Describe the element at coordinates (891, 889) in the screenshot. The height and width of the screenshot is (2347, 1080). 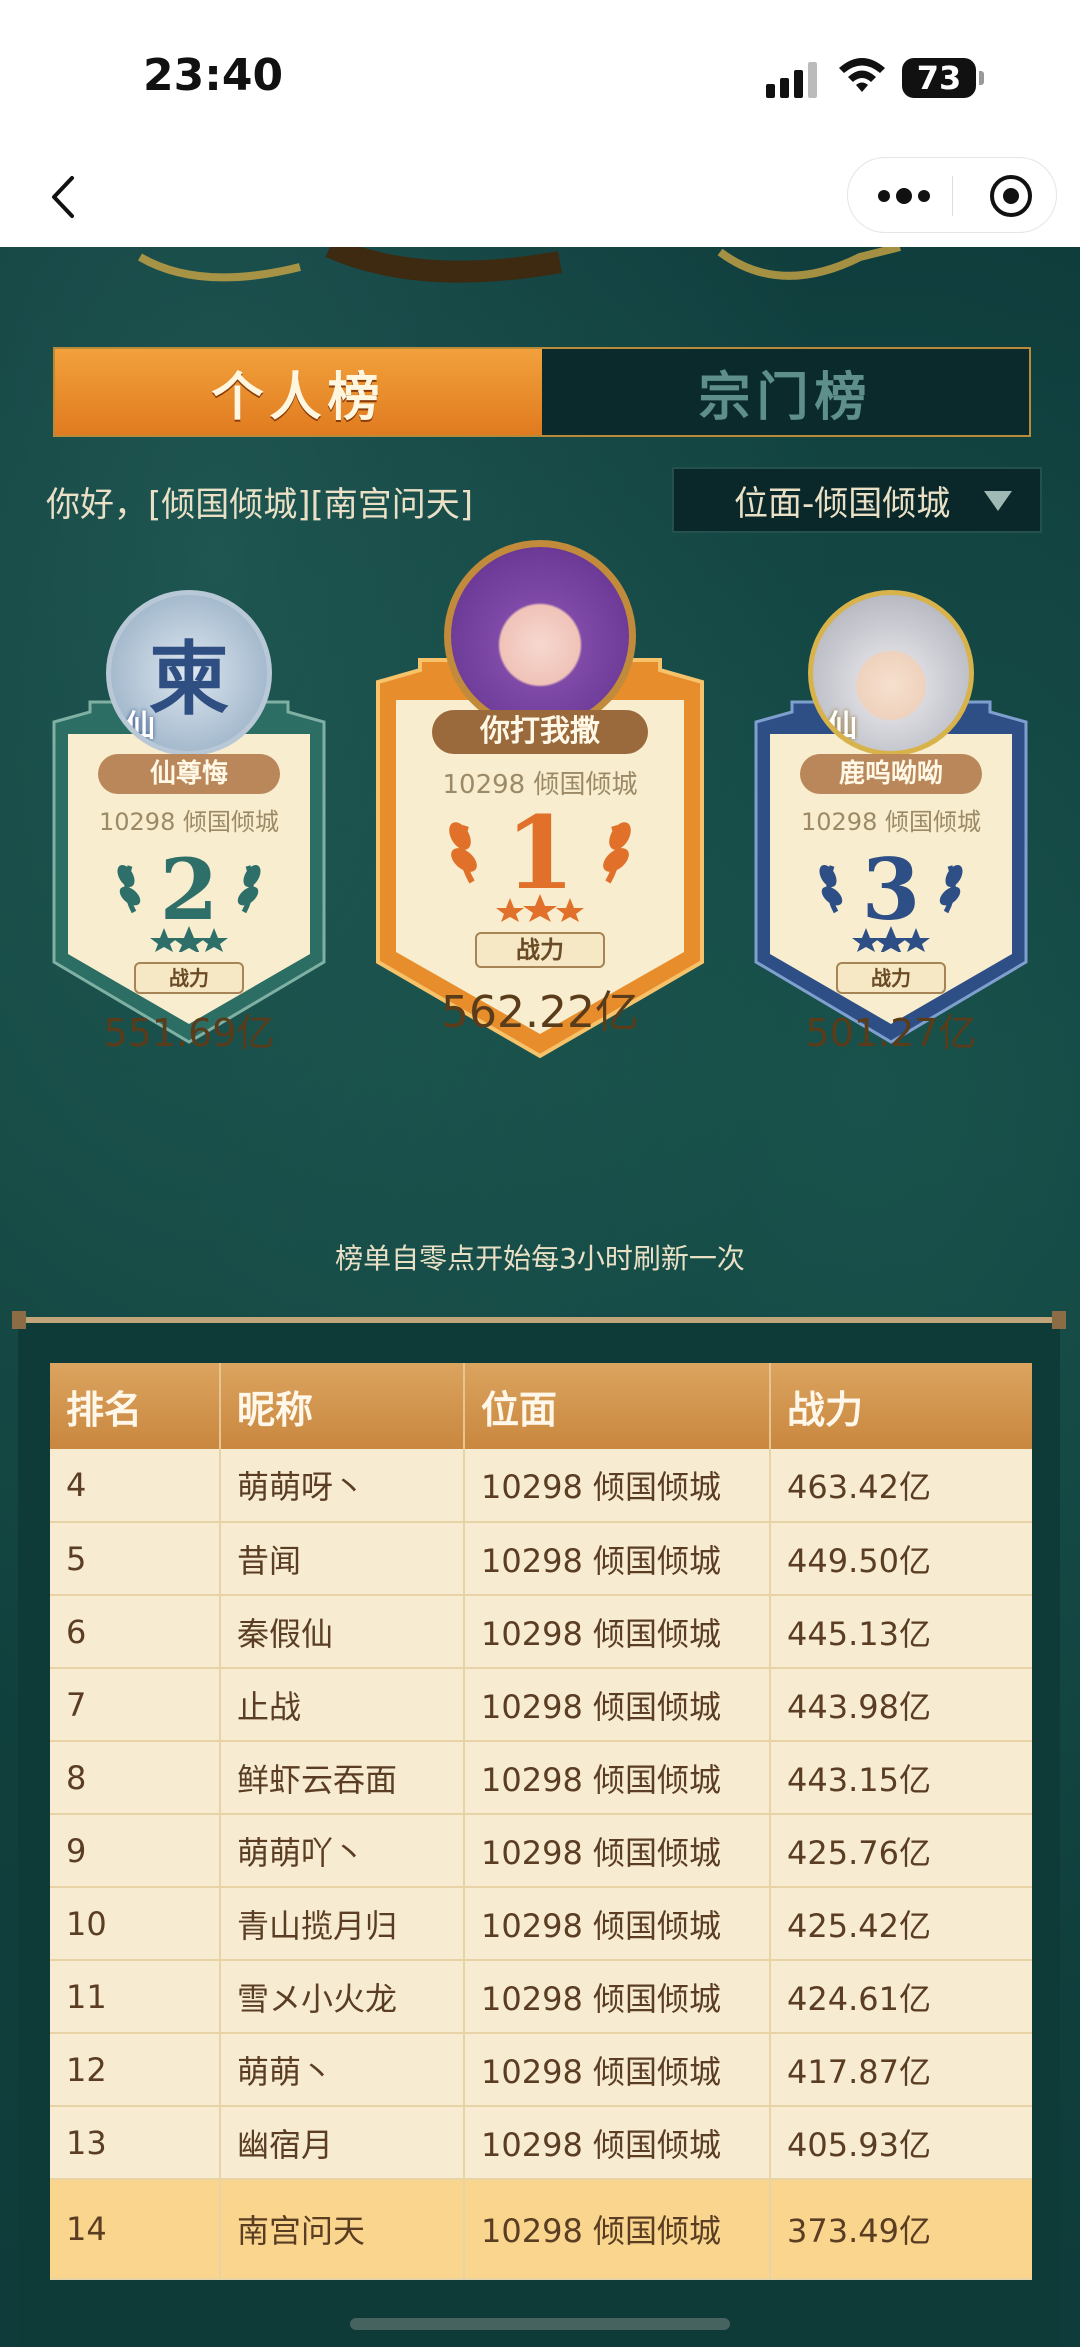
I see `rank-number-third: 3` at that location.